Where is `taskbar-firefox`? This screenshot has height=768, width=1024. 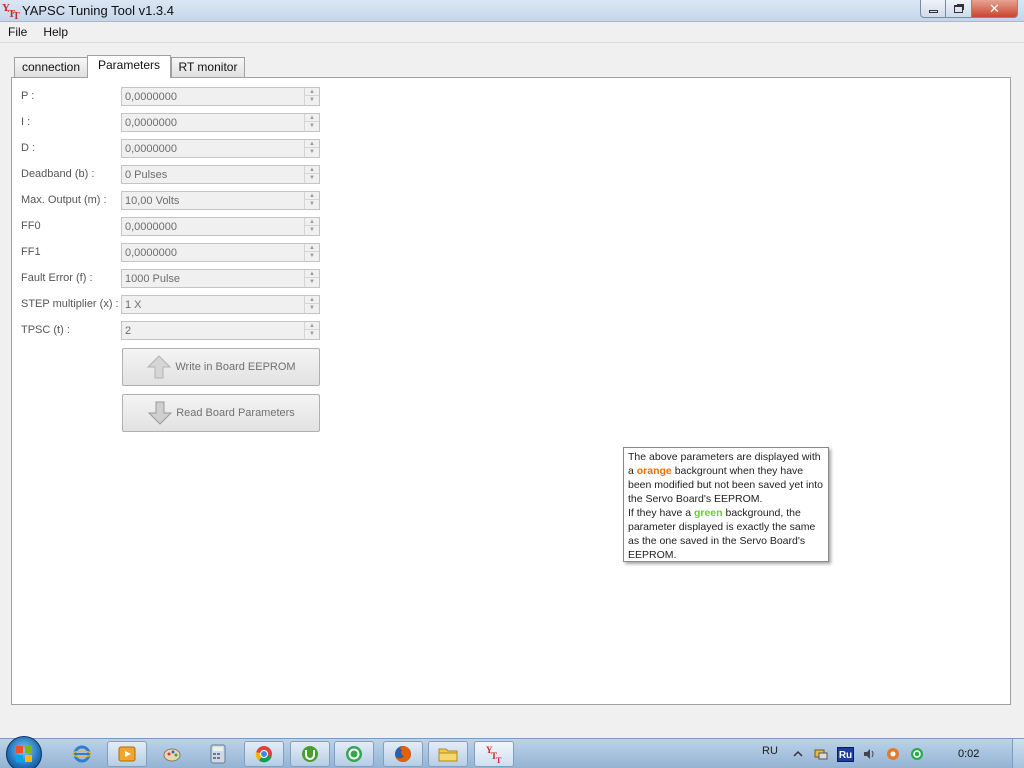 taskbar-firefox is located at coordinates (403, 754).